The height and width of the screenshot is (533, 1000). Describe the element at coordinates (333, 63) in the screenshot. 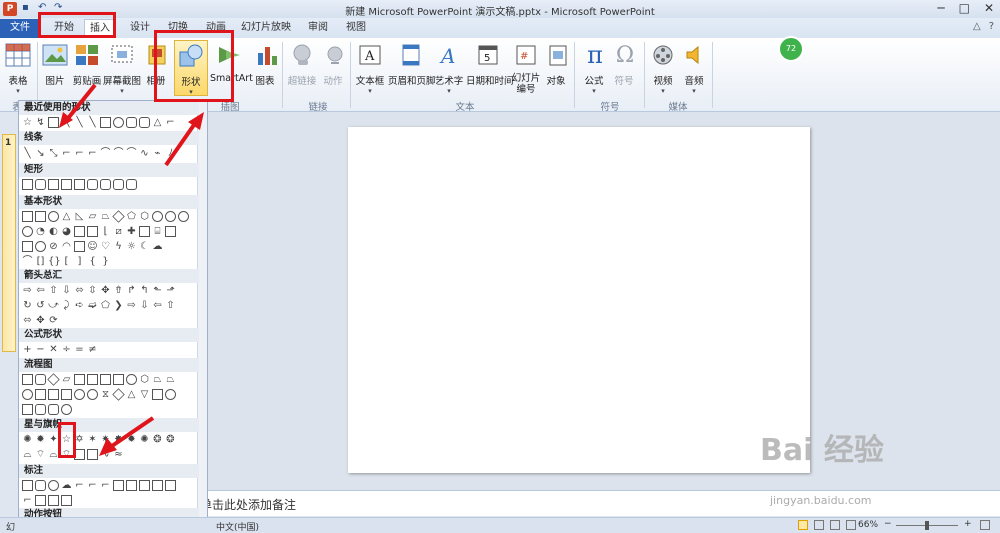

I see `action-button: 动作` at that location.